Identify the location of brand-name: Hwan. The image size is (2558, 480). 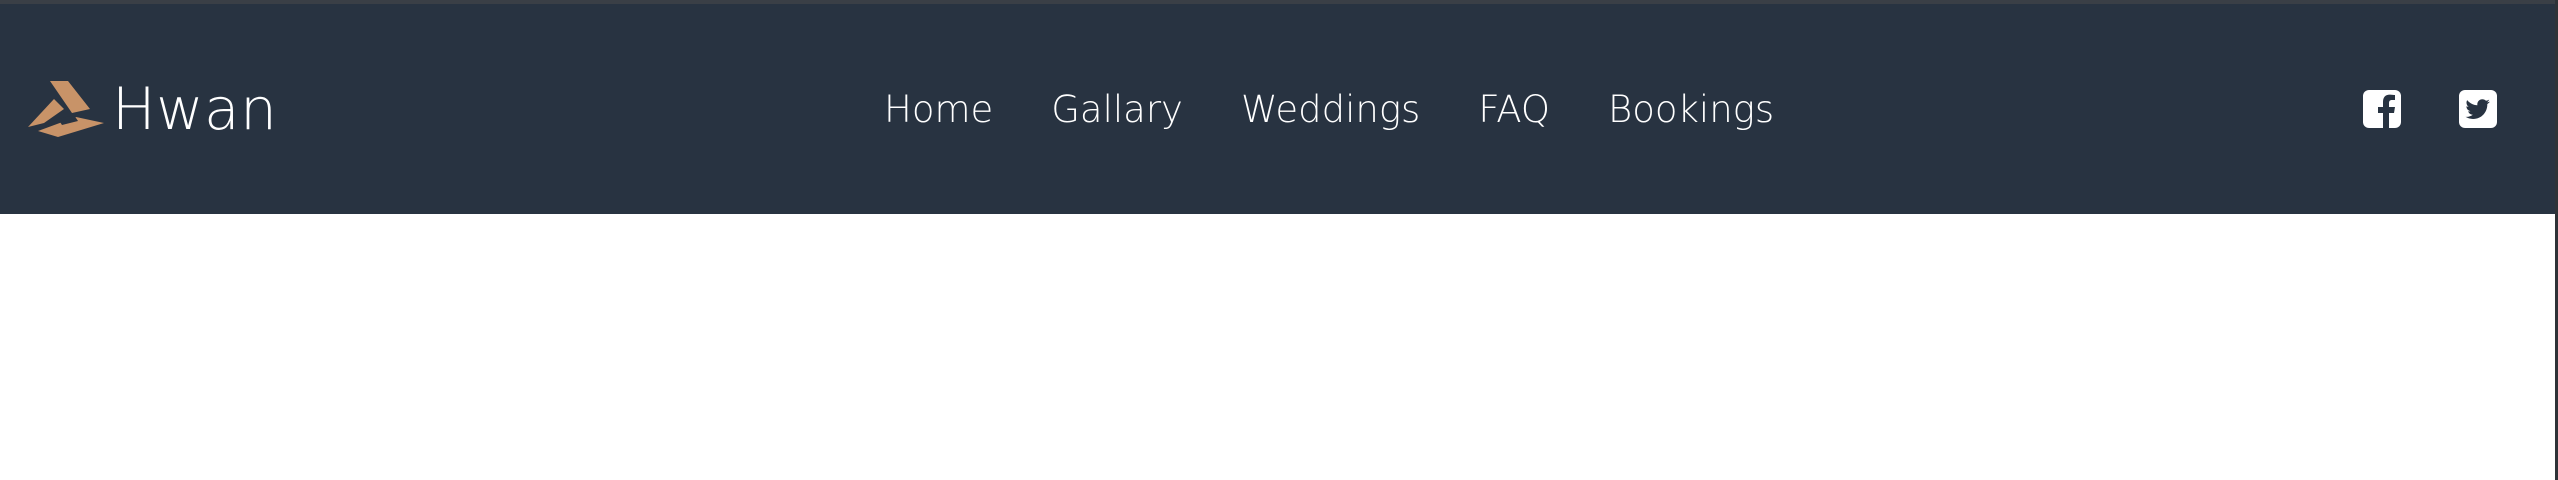
(195, 109).